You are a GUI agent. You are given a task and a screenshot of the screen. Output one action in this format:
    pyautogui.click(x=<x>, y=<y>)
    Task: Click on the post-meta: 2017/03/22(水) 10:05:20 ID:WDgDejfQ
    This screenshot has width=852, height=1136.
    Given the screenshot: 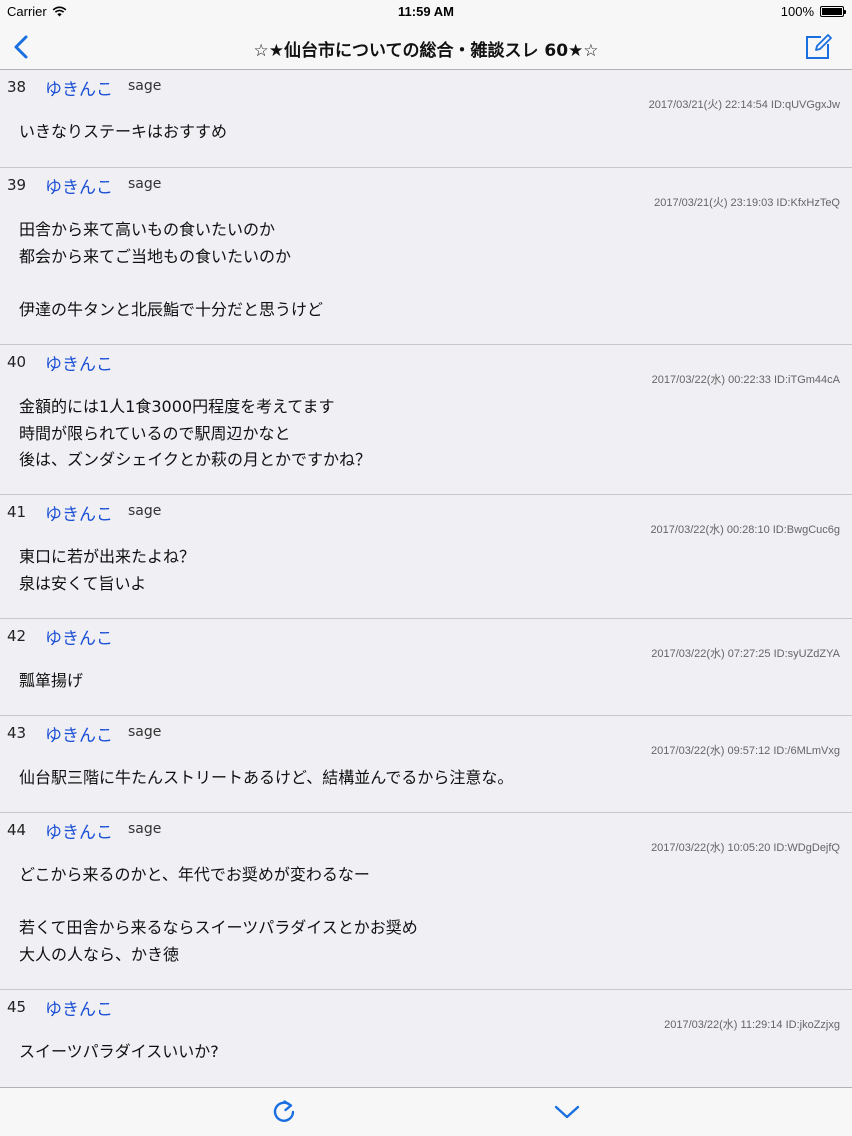 What is the action you would take?
    pyautogui.click(x=745, y=847)
    